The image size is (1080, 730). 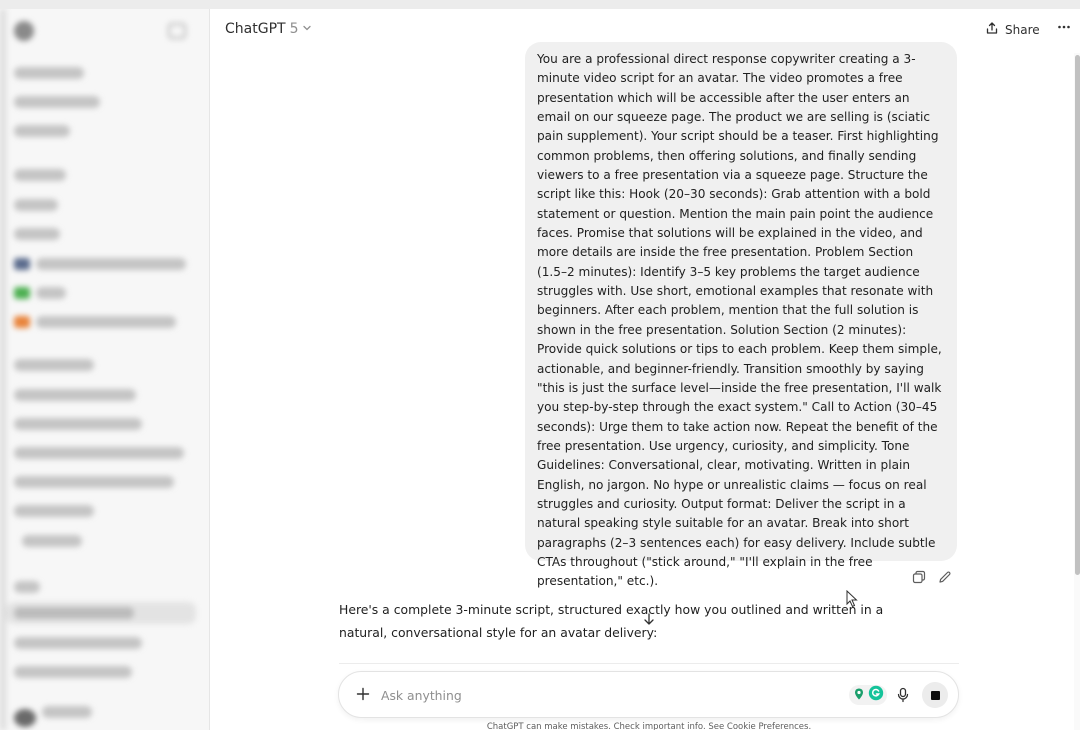 What do you see at coordinates (932, 577) in the screenshot?
I see `message-actions` at bounding box center [932, 577].